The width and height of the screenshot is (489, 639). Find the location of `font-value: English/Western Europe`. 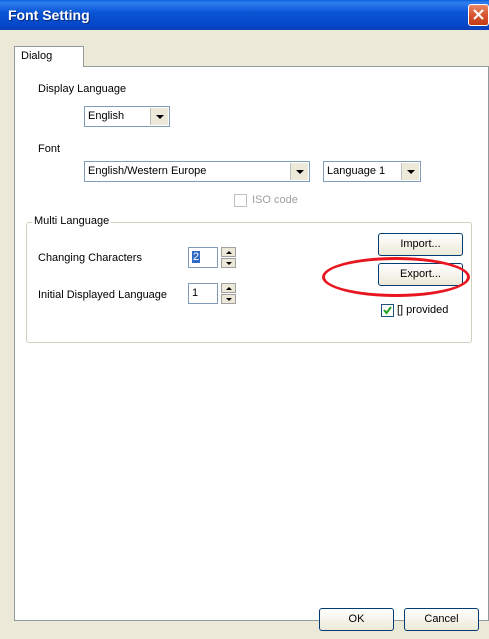

font-value: English/Western Europe is located at coordinates (147, 171).